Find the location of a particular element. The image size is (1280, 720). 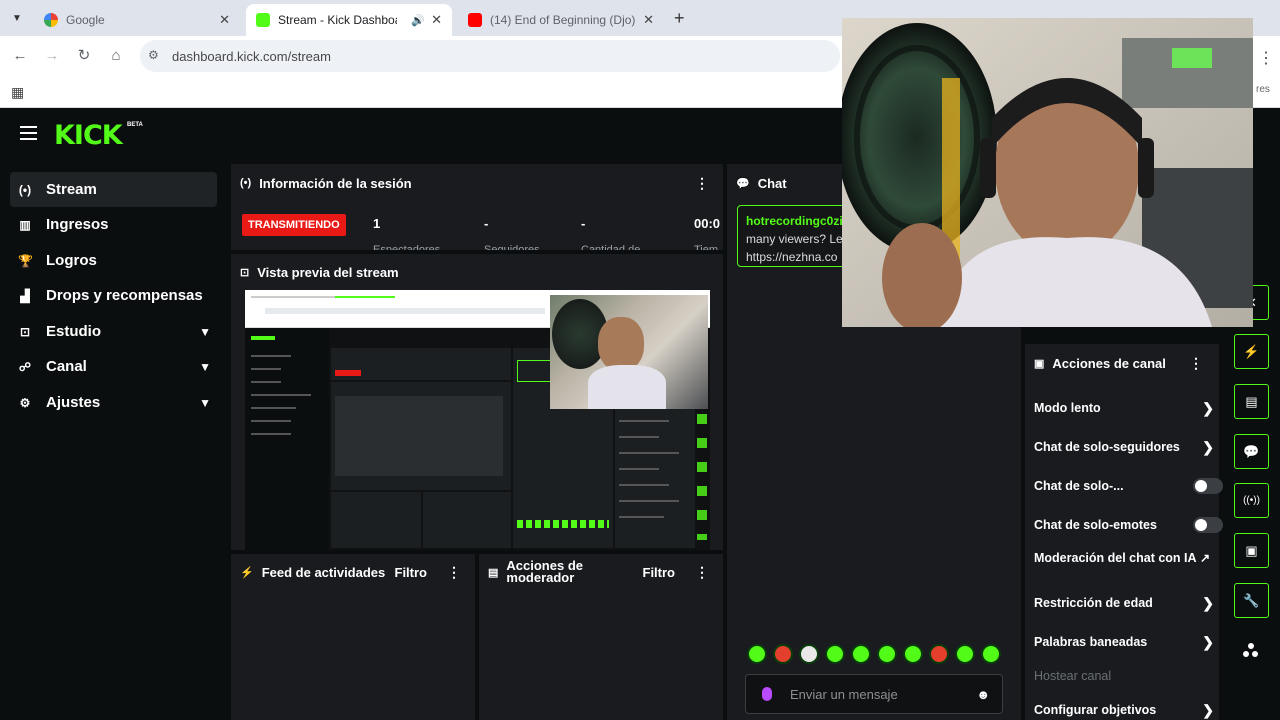

preview-session-panel is located at coordinates (421, 364).